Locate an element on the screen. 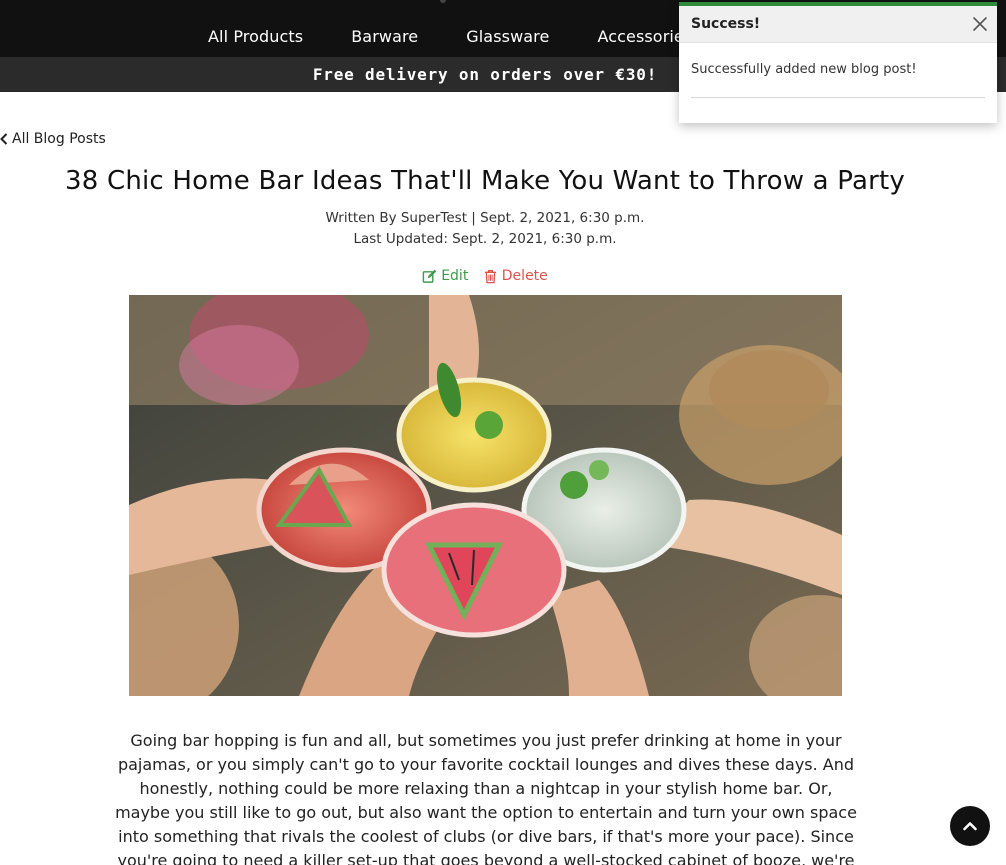 The image size is (1006, 865). delete-button: Delete is located at coordinates (515, 276).